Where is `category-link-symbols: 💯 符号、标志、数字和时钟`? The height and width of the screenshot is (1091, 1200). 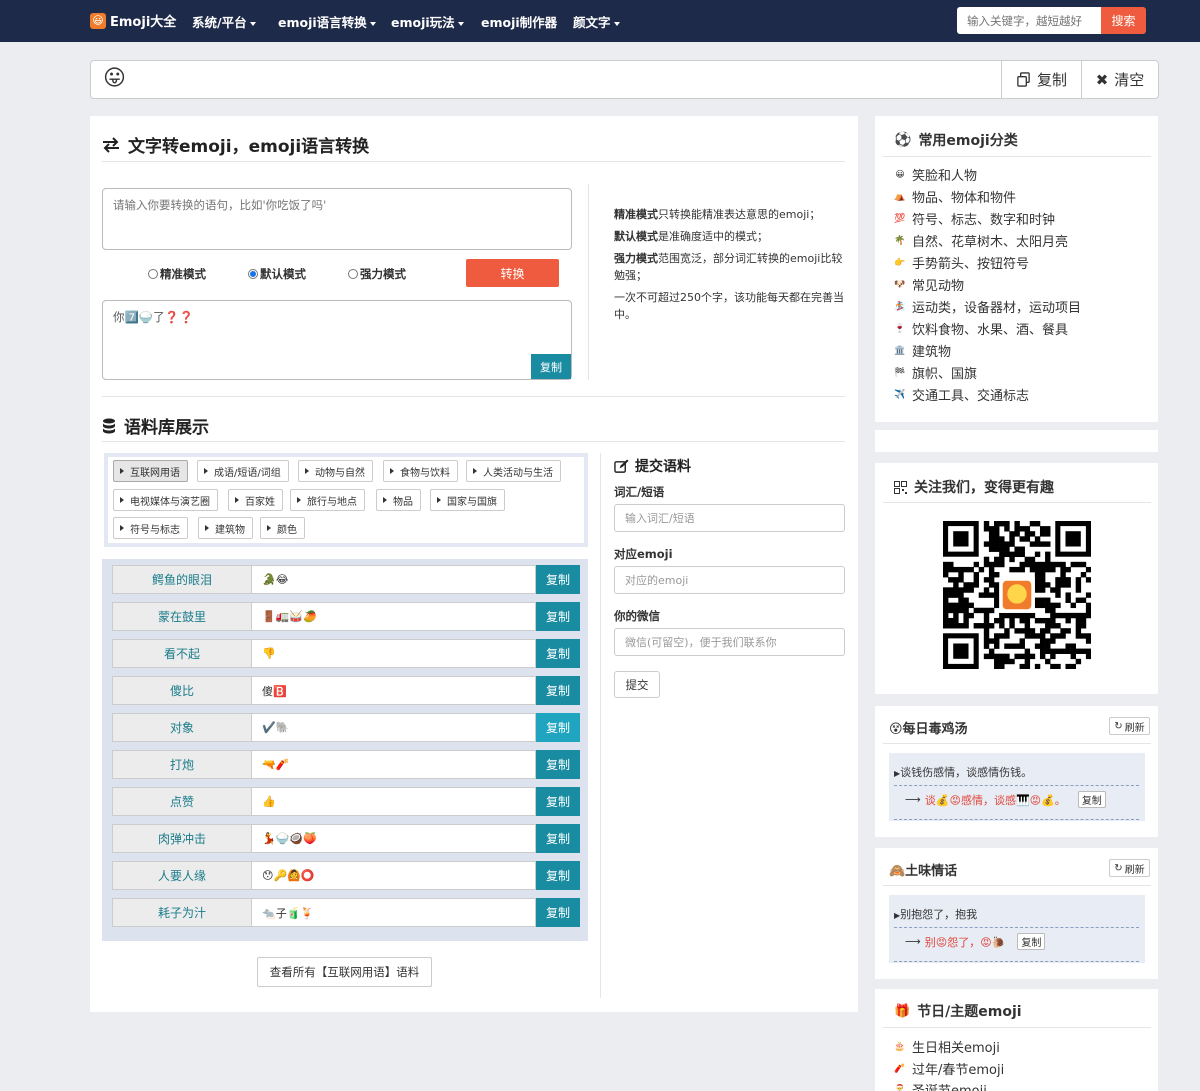
category-link-symbols: 💯 符号、标志、数字和时钟 is located at coordinates (974, 218).